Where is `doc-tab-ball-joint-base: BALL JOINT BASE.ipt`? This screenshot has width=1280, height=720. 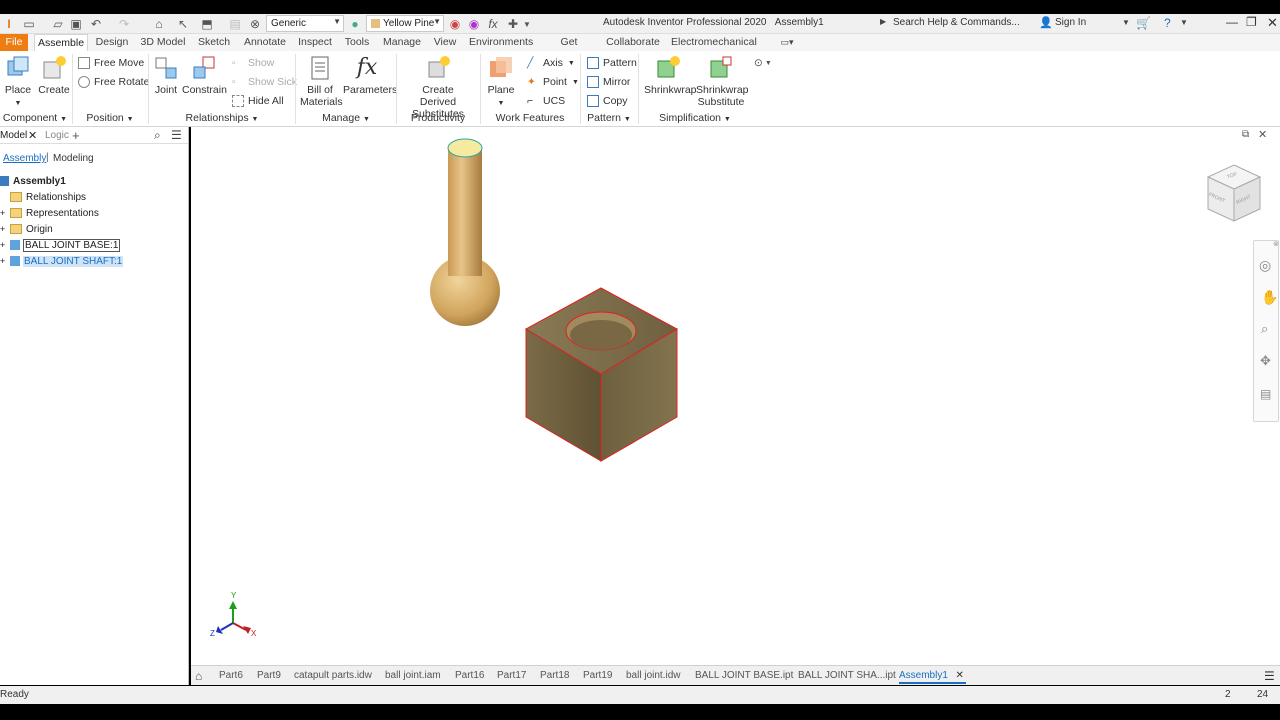 doc-tab-ball-joint-base: BALL JOINT BASE.ipt is located at coordinates (744, 676).